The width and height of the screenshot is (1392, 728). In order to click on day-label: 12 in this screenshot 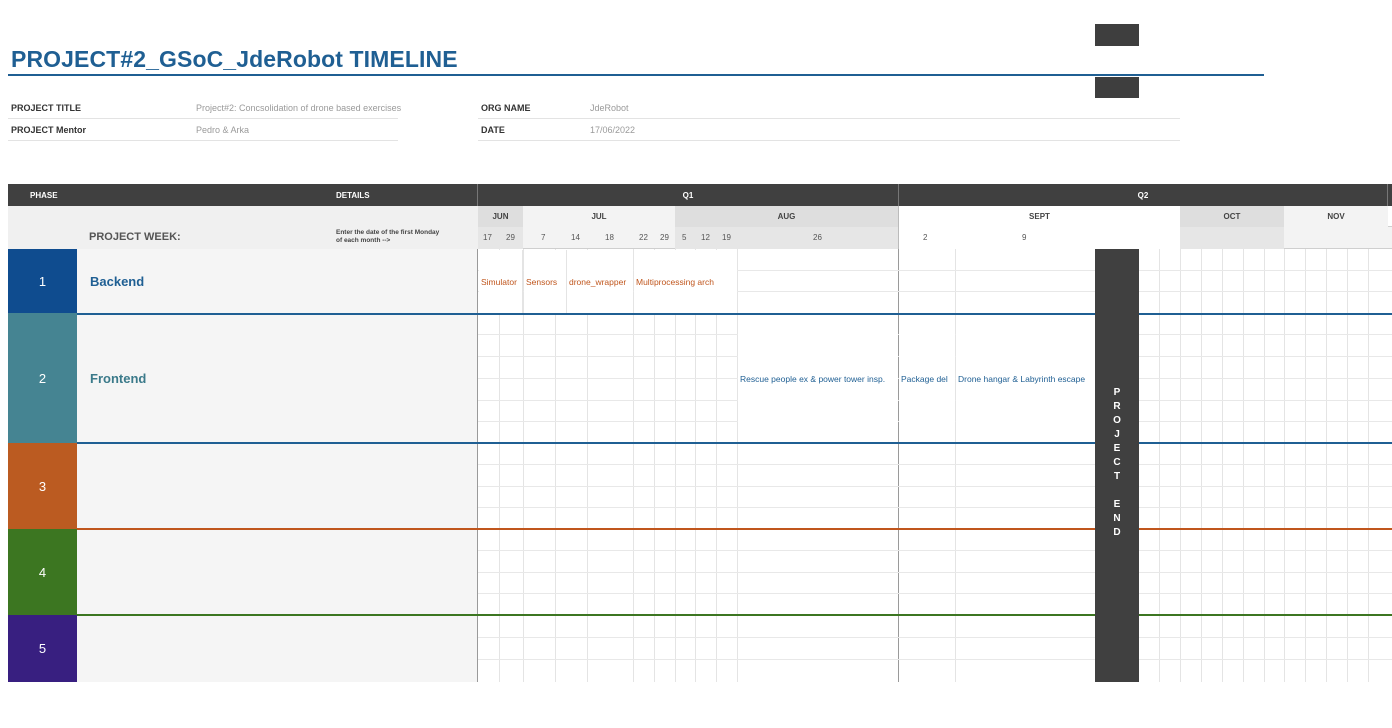, I will do `click(705, 237)`.